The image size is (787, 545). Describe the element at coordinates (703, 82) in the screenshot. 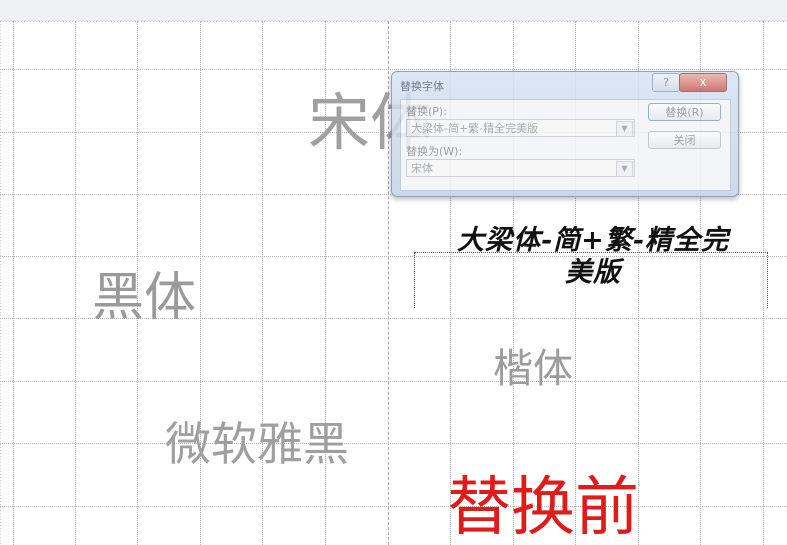

I see `close-icon: x` at that location.